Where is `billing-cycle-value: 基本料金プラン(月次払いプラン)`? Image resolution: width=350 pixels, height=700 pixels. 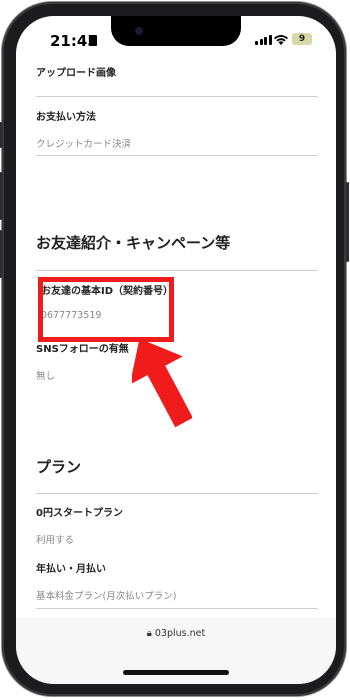 billing-cycle-value: 基本料金プラン(月次払いプラン) is located at coordinates (106, 595).